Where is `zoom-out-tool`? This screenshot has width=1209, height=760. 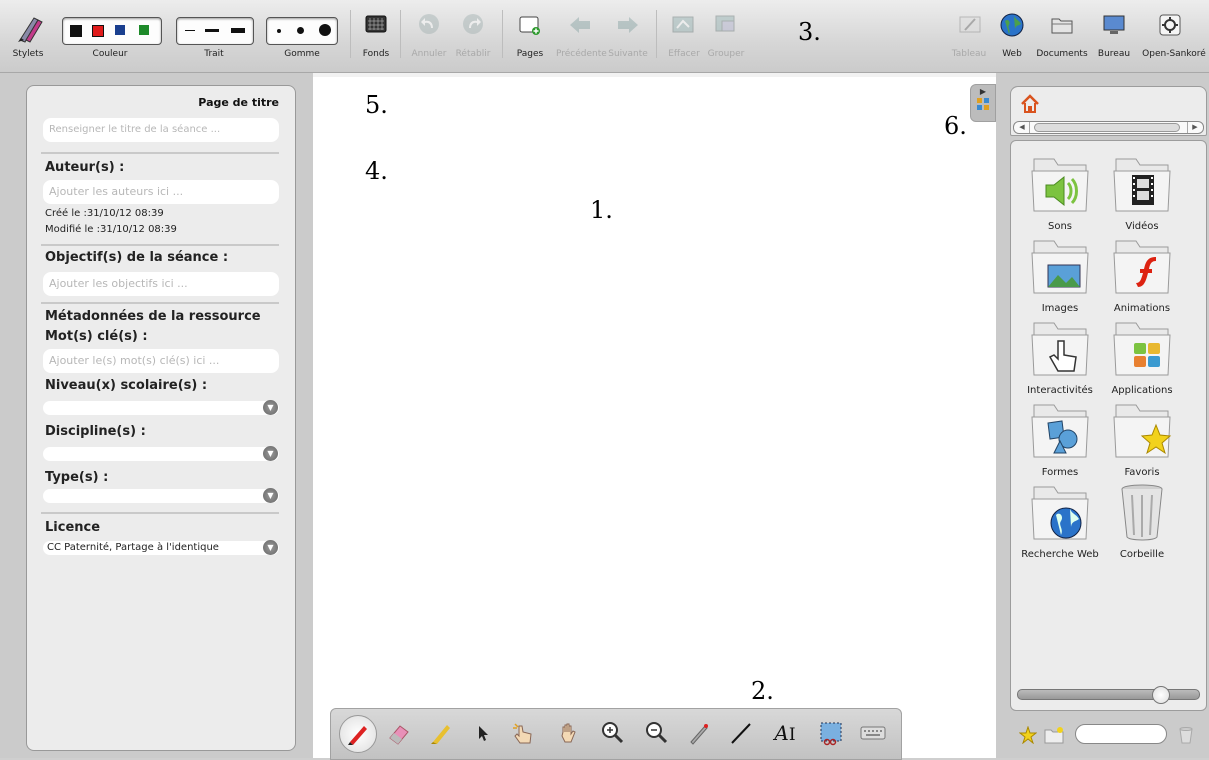
zoom-out-tool is located at coordinates (657, 733).